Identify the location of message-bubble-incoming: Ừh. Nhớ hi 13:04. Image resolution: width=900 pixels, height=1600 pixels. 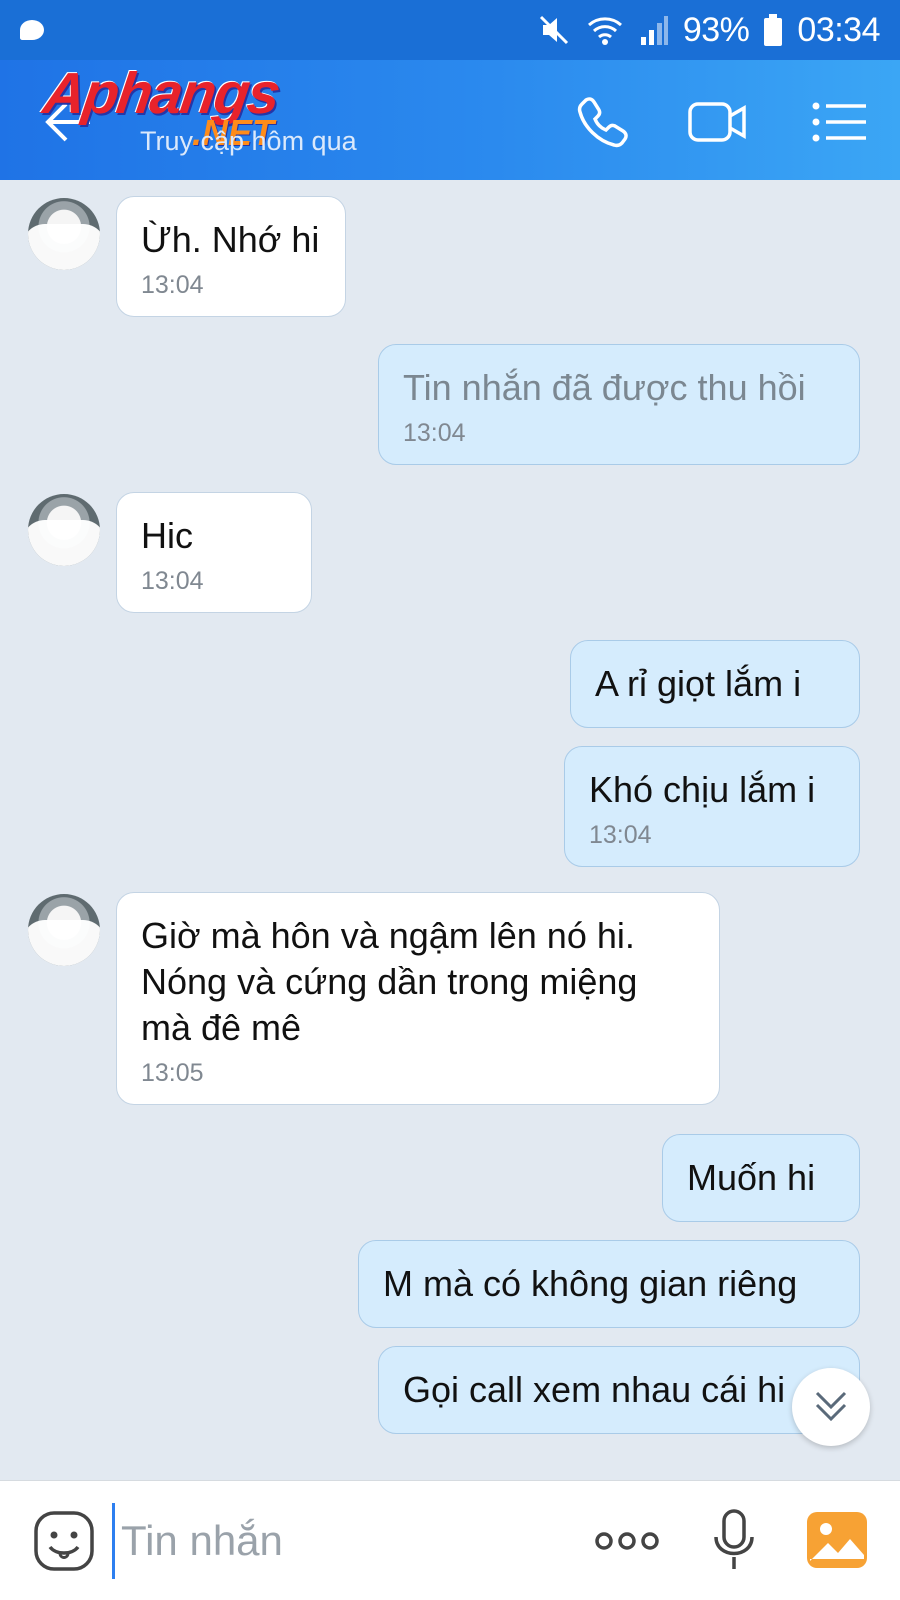
(231, 256).